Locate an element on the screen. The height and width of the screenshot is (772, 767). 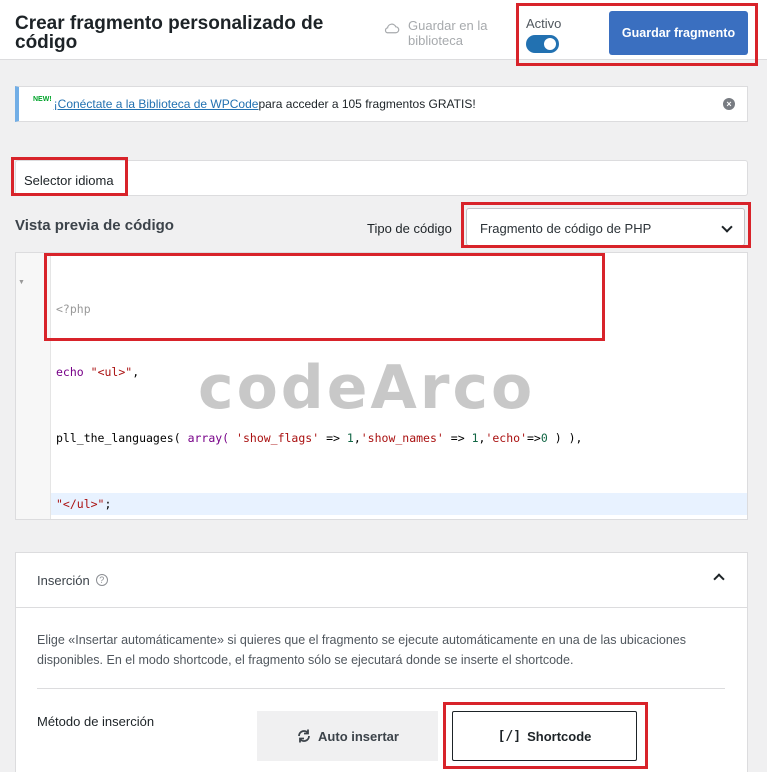
code-token: pll_the_languages( is located at coordinates (118, 438).